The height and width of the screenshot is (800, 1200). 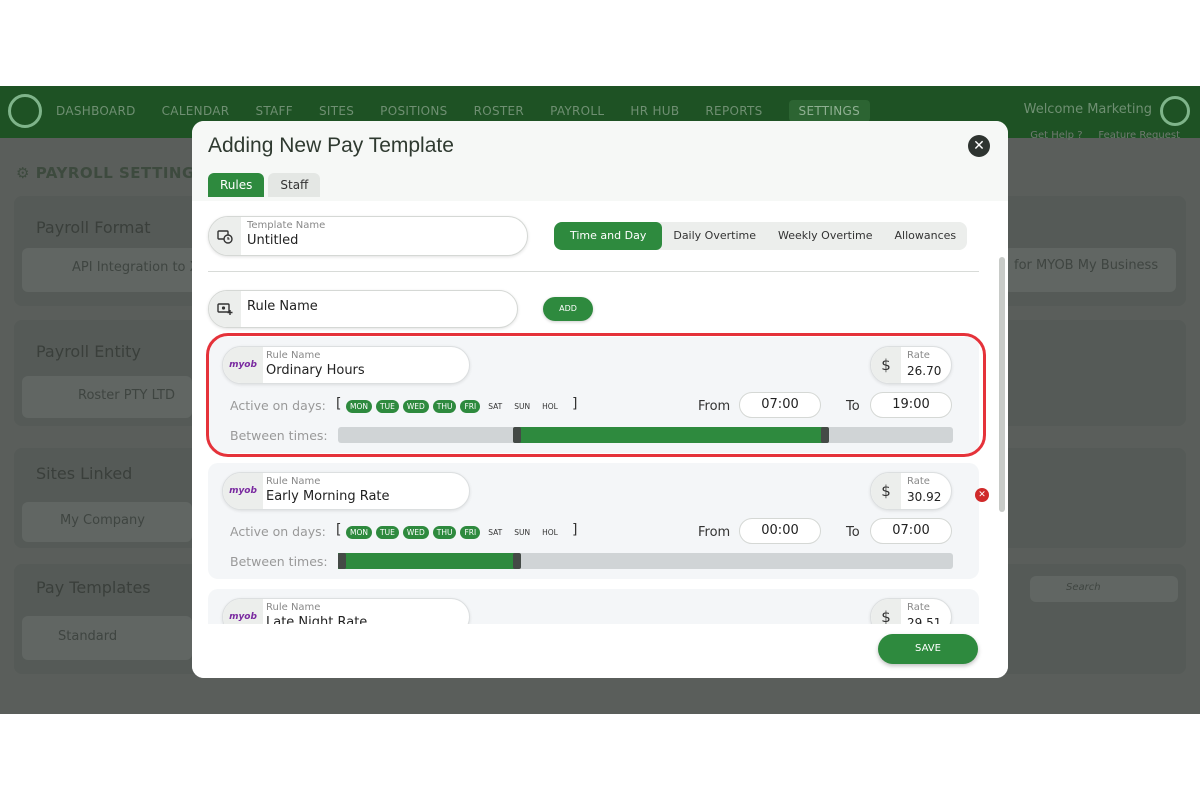 I want to click on close-icon: ✕, so click(x=979, y=146).